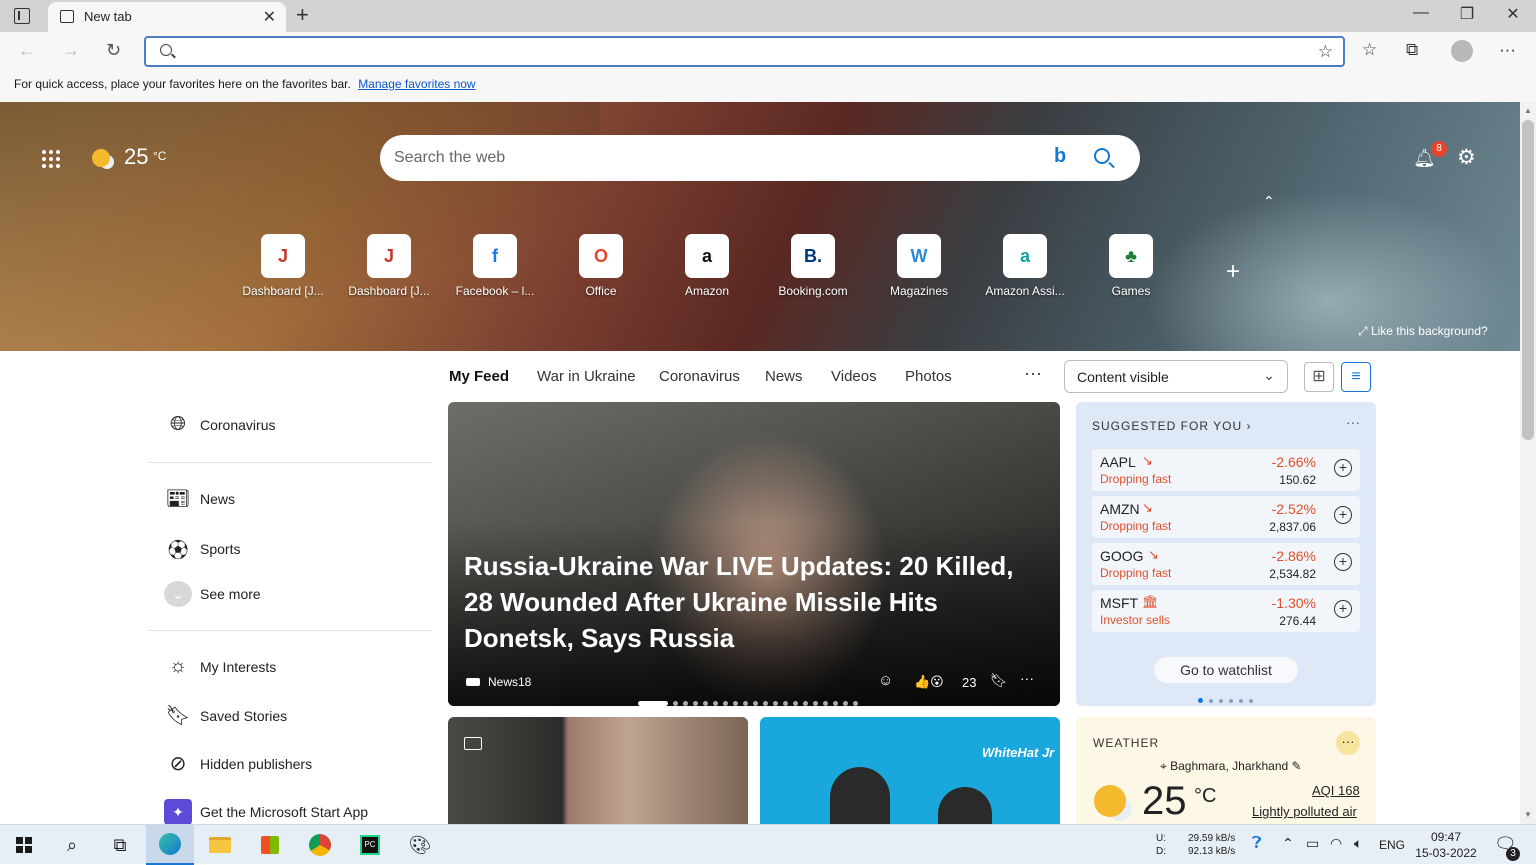 Image resolution: width=1536 pixels, height=865 pixels. I want to click on tab-my-feed: My Feed, so click(479, 376).